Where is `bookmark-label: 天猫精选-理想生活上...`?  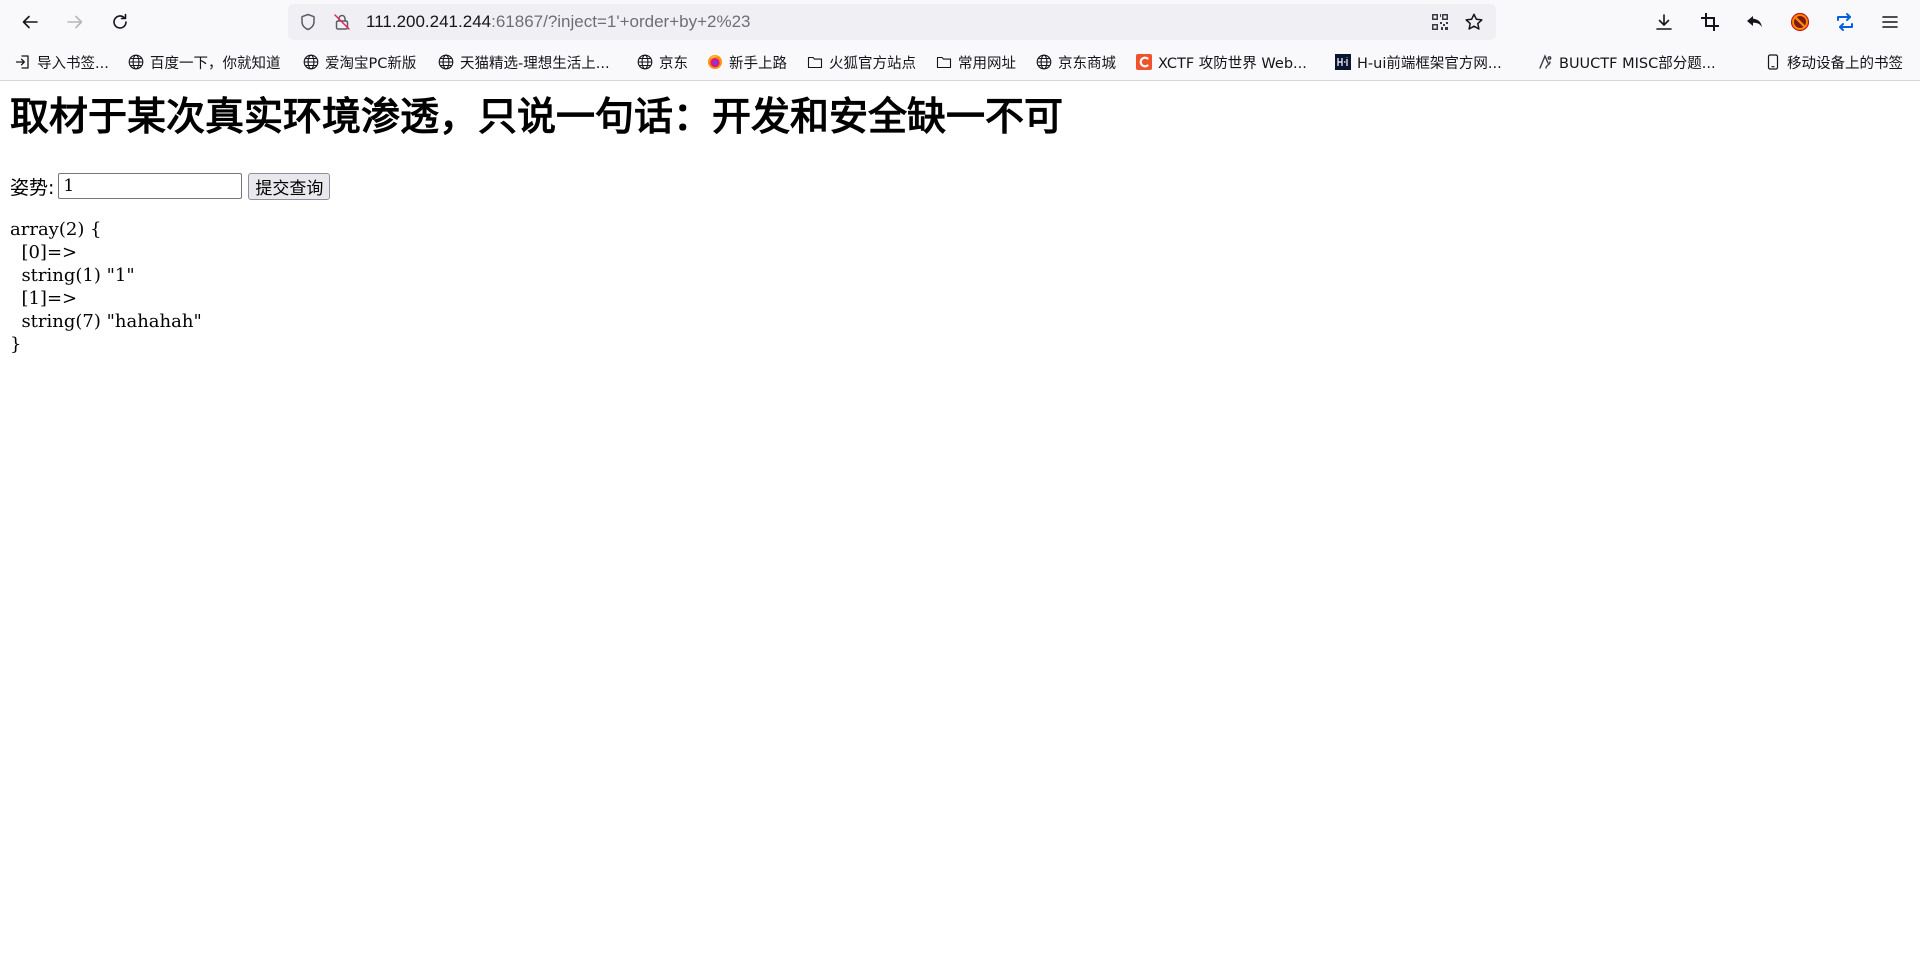
bookmark-label: 天猫精选-理想生活上... is located at coordinates (535, 63).